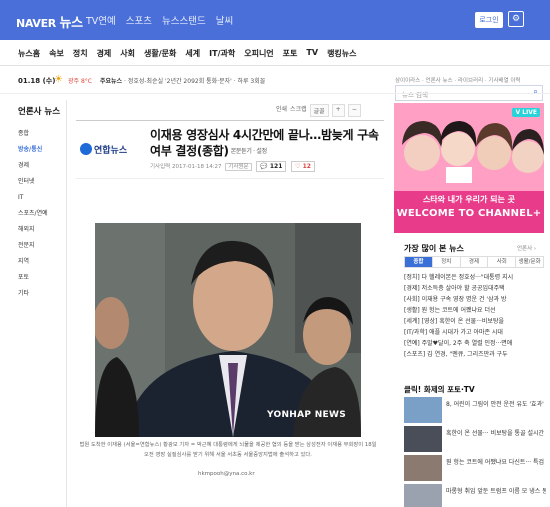 The height and width of the screenshot is (507, 550). What do you see at coordinates (56, 53) in the screenshot?
I see `cat-breaking: 속보` at bounding box center [56, 53].